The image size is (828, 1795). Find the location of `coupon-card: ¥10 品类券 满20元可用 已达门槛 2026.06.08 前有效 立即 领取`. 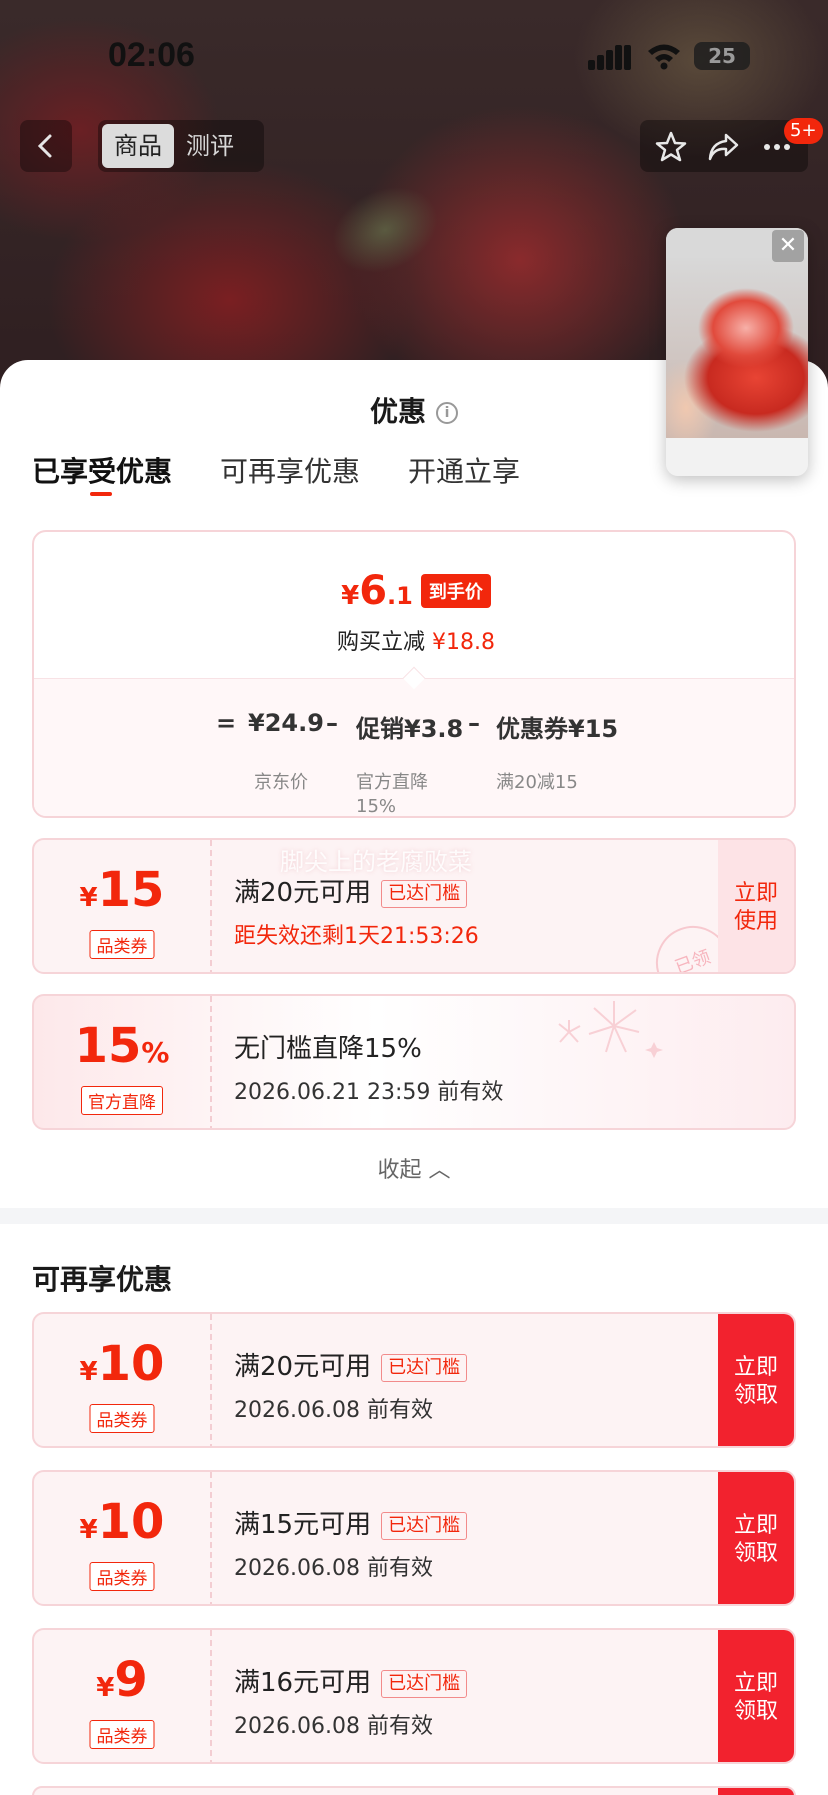

coupon-card: ¥10 品类券 满20元可用 已达门槛 2026.06.08 前有效 立即 领取 is located at coordinates (414, 1380).